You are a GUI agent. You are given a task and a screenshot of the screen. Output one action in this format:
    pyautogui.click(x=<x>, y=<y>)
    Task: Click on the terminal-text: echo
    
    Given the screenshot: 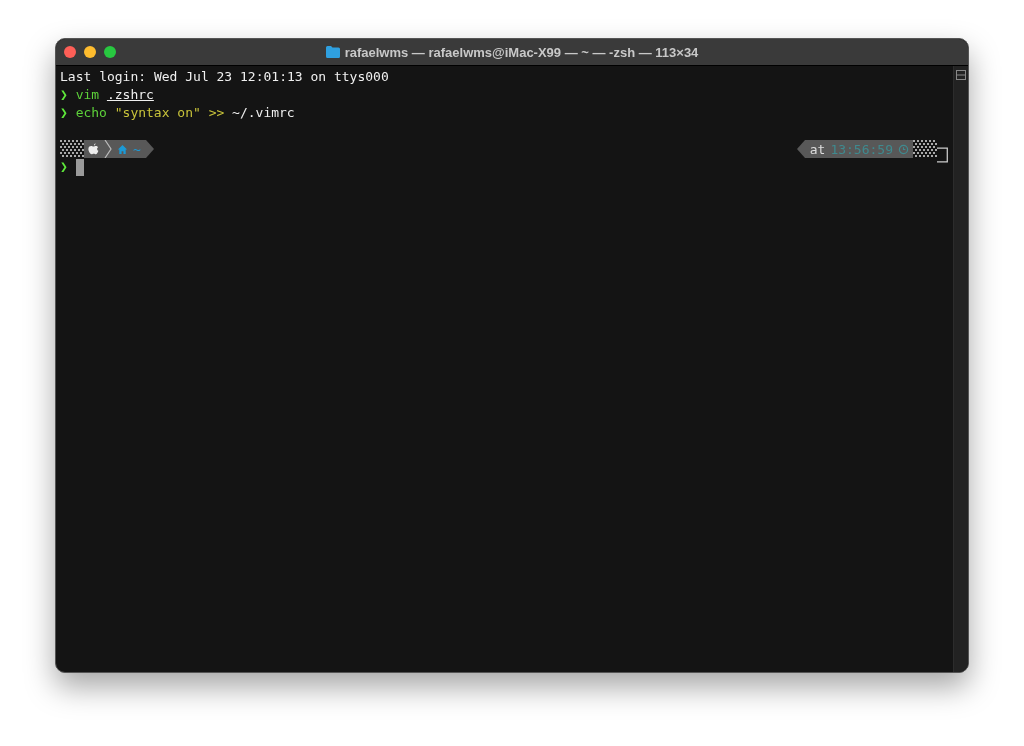 What is the action you would take?
    pyautogui.click(x=91, y=113)
    